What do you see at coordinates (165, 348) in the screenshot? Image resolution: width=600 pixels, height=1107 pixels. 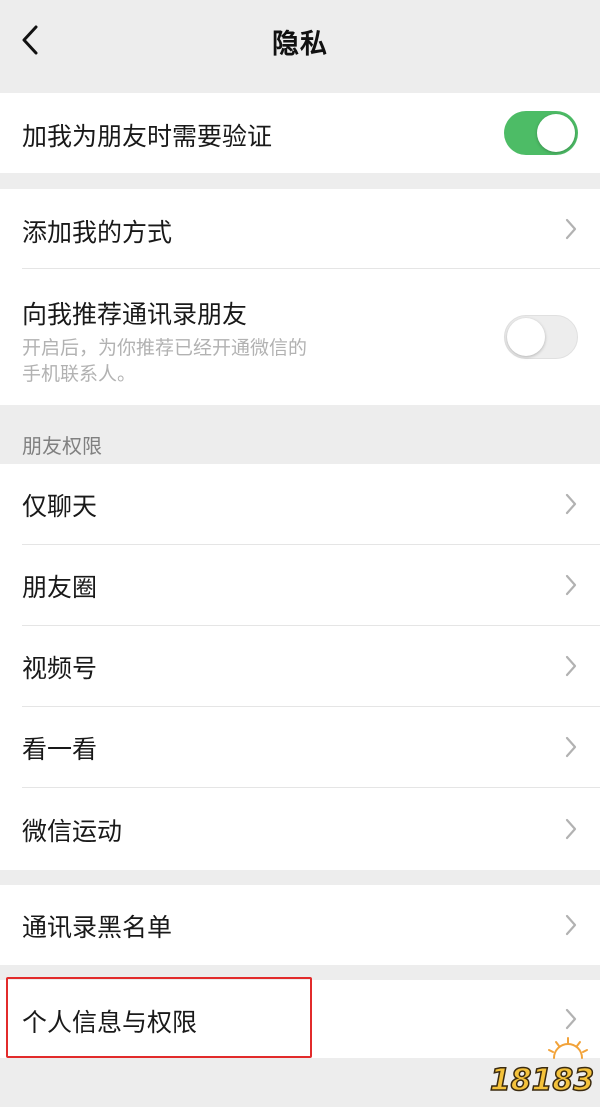 I see `description-line: 开启后，为你推荐已经开通微信的` at bounding box center [165, 348].